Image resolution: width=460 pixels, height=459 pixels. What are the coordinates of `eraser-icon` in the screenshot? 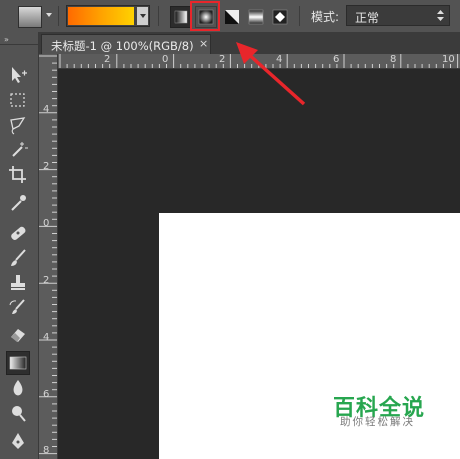 It's located at (18, 335).